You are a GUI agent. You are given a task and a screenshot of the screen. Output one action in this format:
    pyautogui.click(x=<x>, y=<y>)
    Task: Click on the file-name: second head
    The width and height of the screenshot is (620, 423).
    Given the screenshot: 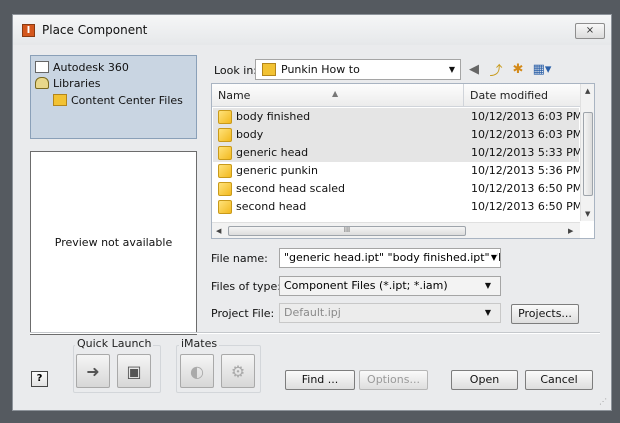 What is the action you would take?
    pyautogui.click(x=271, y=206)
    